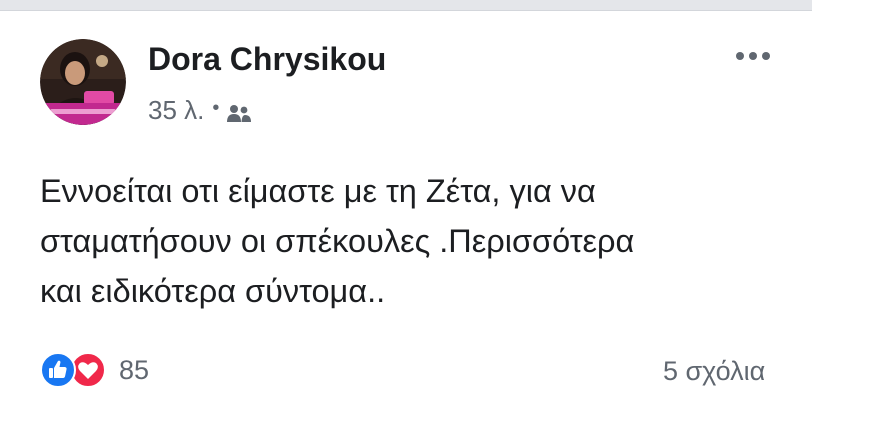 This screenshot has height=421, width=880. Describe the element at coordinates (753, 56) in the screenshot. I see `more-options-icon` at that location.